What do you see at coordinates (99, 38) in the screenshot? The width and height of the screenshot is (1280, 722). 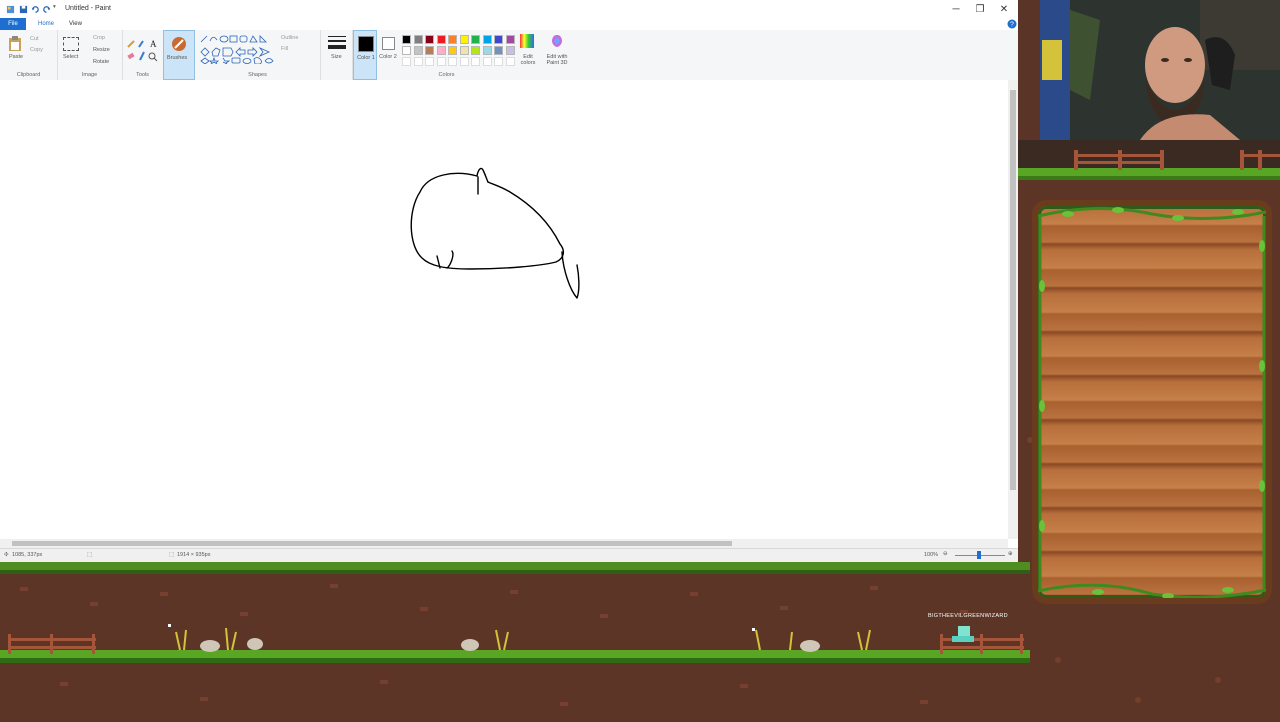 I see `crop-button: Crop` at bounding box center [99, 38].